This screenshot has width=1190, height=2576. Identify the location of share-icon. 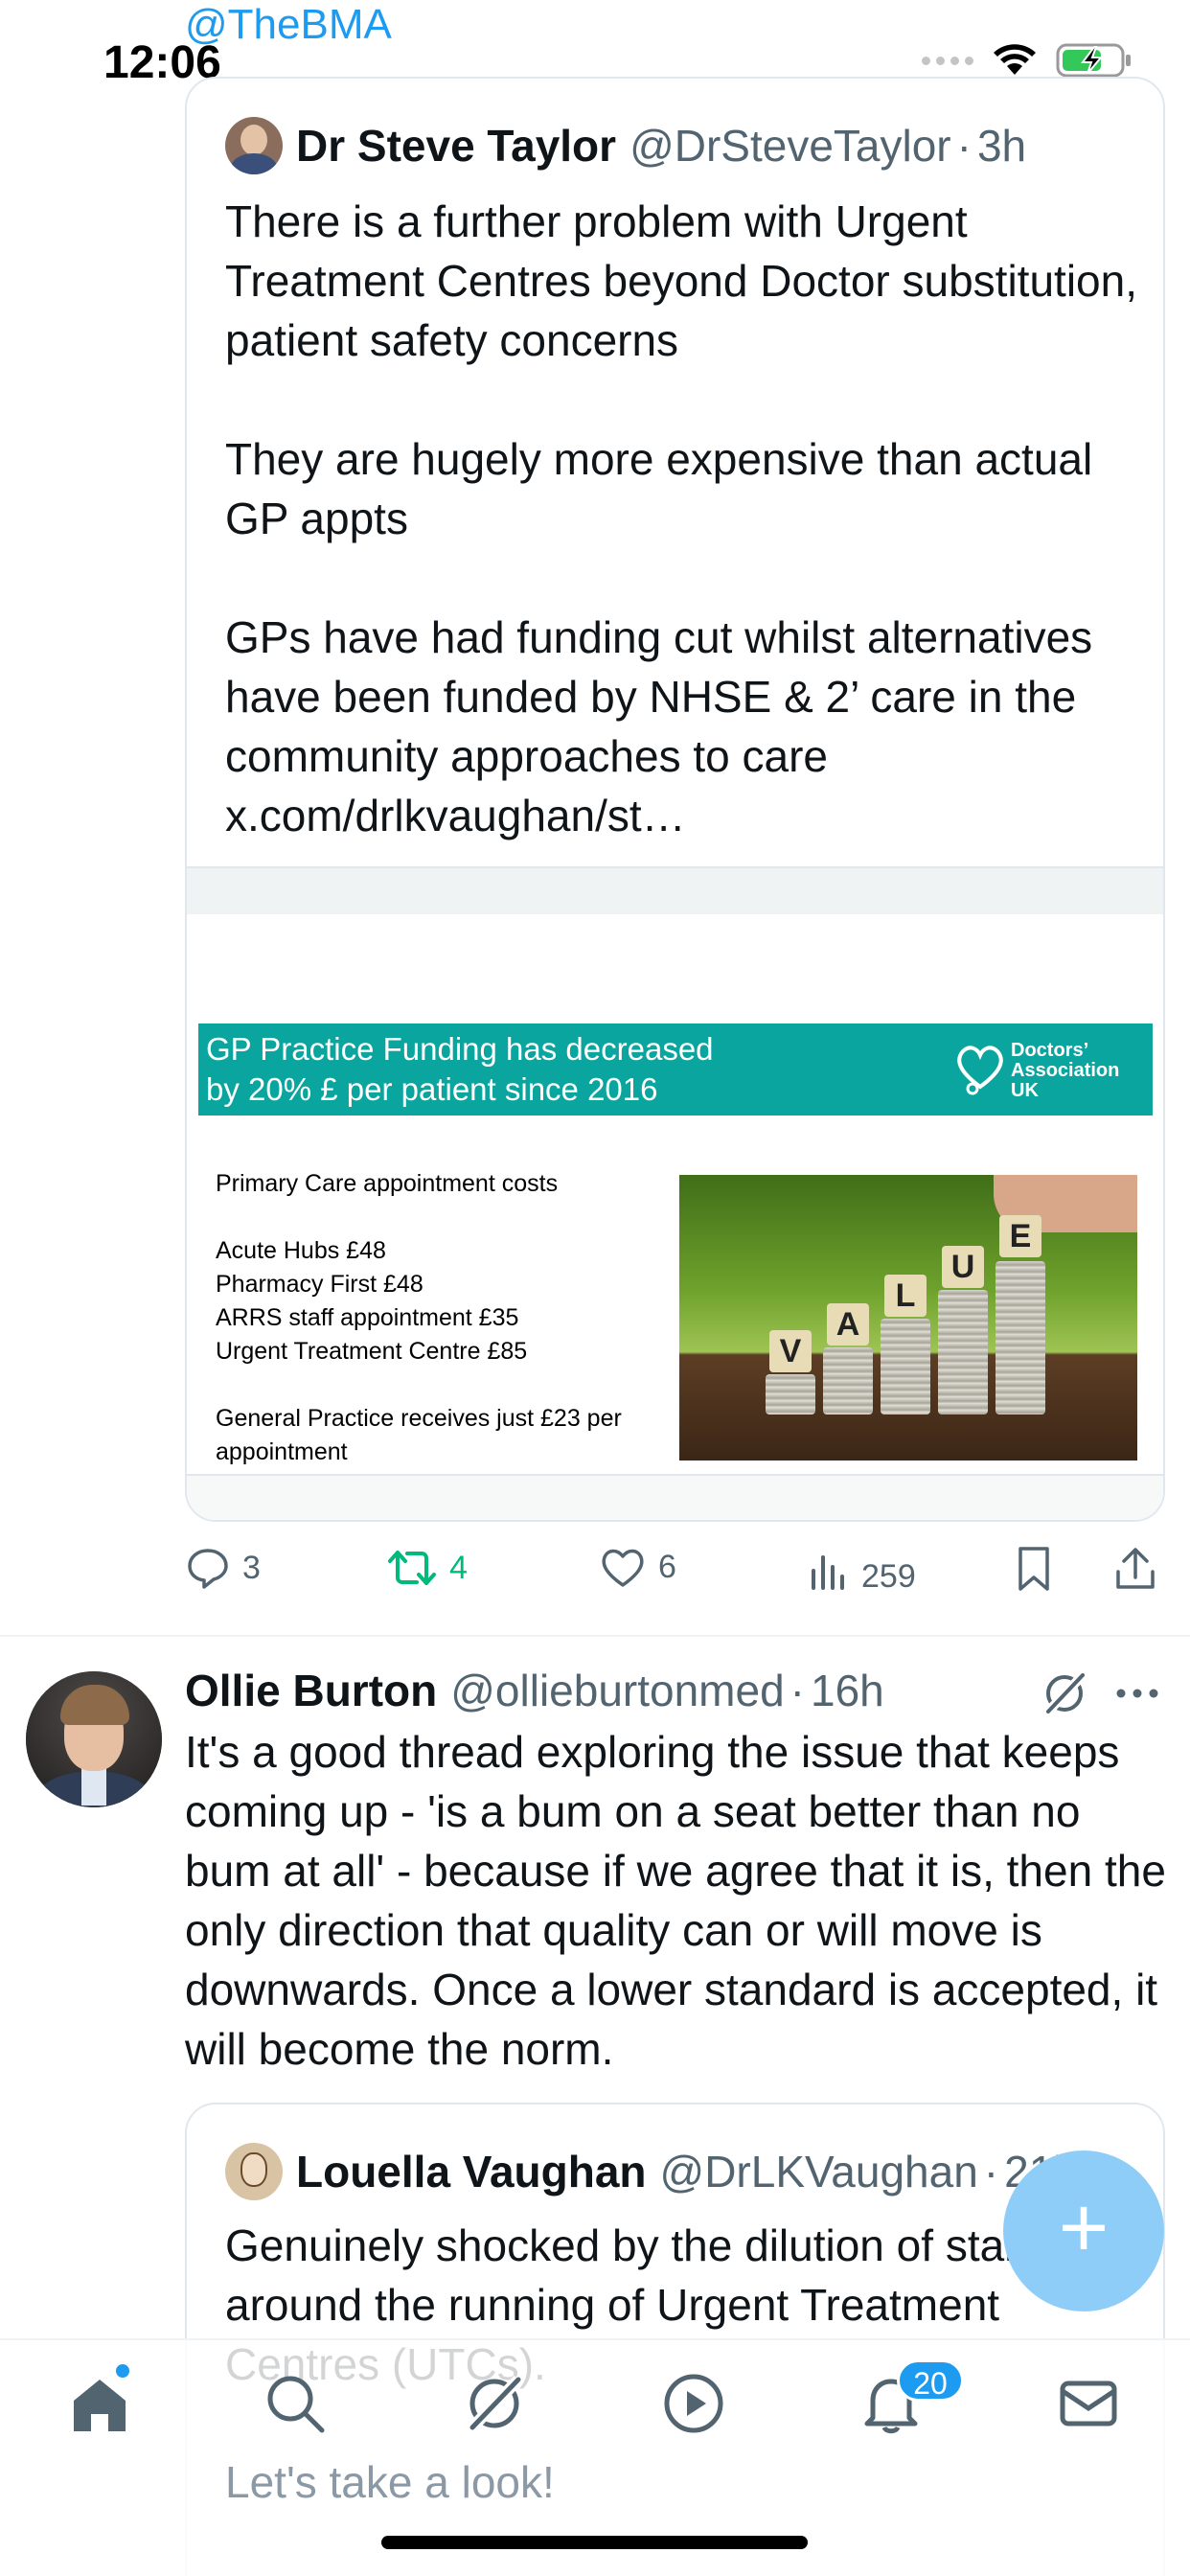
(1135, 1569).